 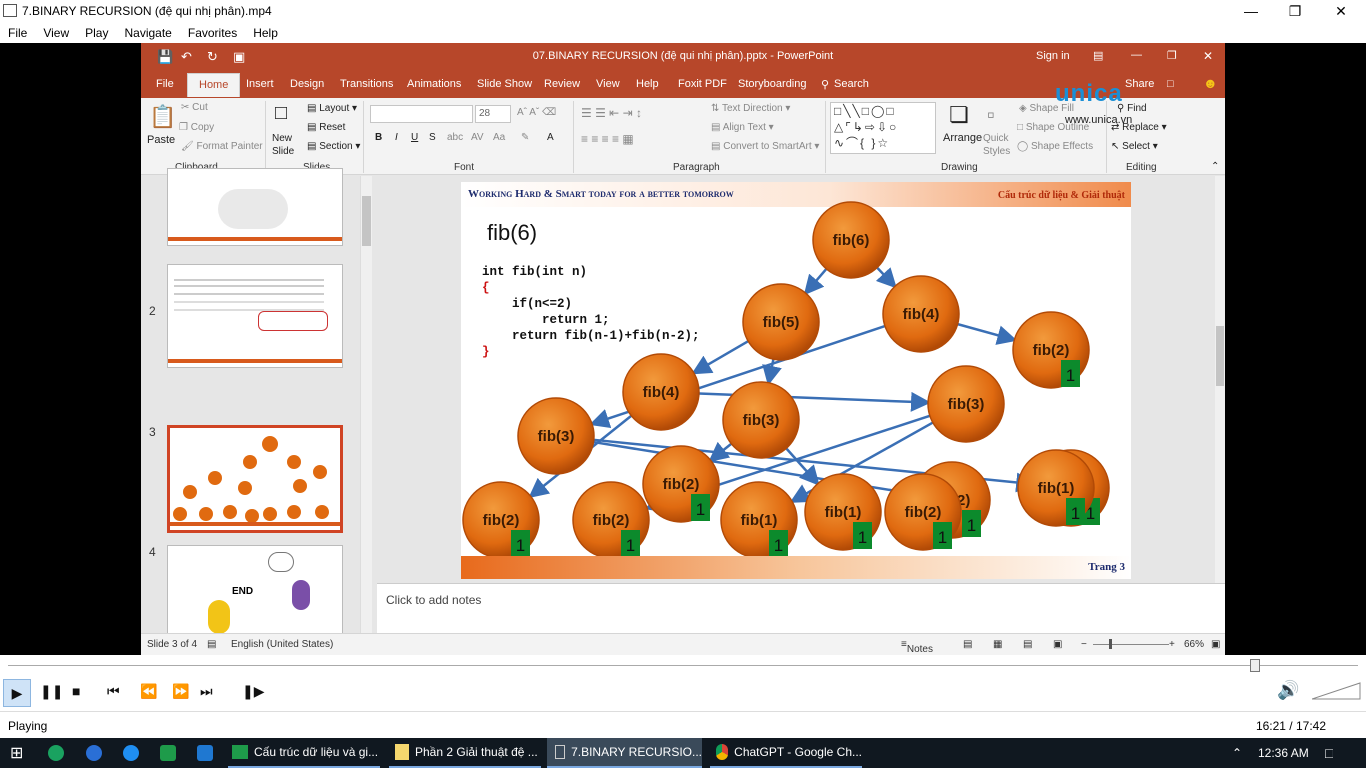 What do you see at coordinates (742, 127) in the screenshot?
I see `align-text-button: ▤ Align Text ▾` at bounding box center [742, 127].